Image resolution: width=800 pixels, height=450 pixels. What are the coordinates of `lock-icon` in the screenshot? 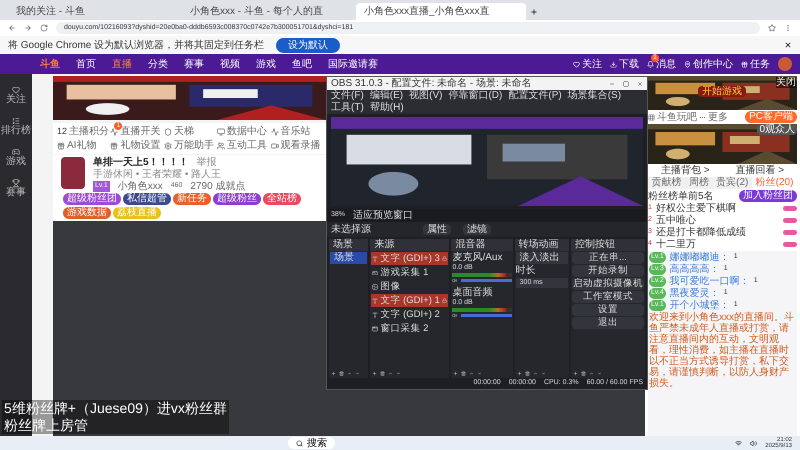 It's located at (445, 300).